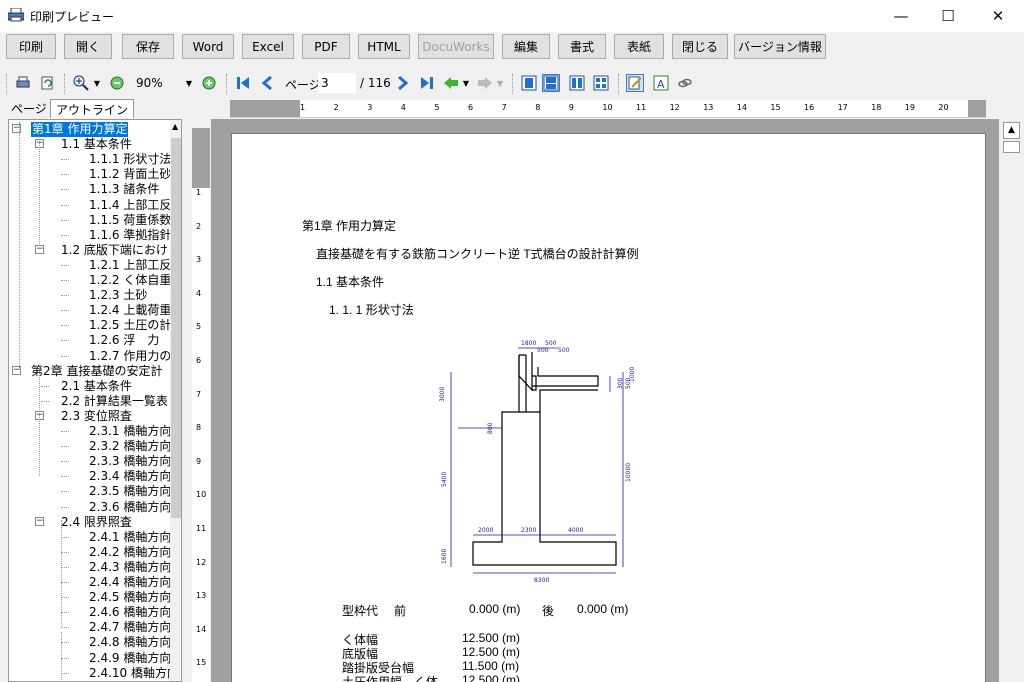  Describe the element at coordinates (90, 567) in the screenshot. I see `outline-item: 2.4.3 橋軸方向` at that location.